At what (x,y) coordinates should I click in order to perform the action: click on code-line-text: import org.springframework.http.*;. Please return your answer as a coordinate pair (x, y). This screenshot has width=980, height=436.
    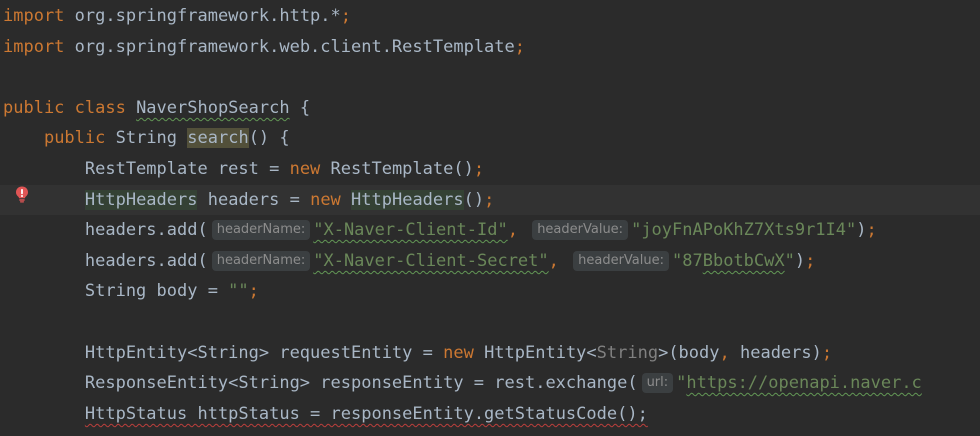
    Looking at the image, I should click on (177, 16).